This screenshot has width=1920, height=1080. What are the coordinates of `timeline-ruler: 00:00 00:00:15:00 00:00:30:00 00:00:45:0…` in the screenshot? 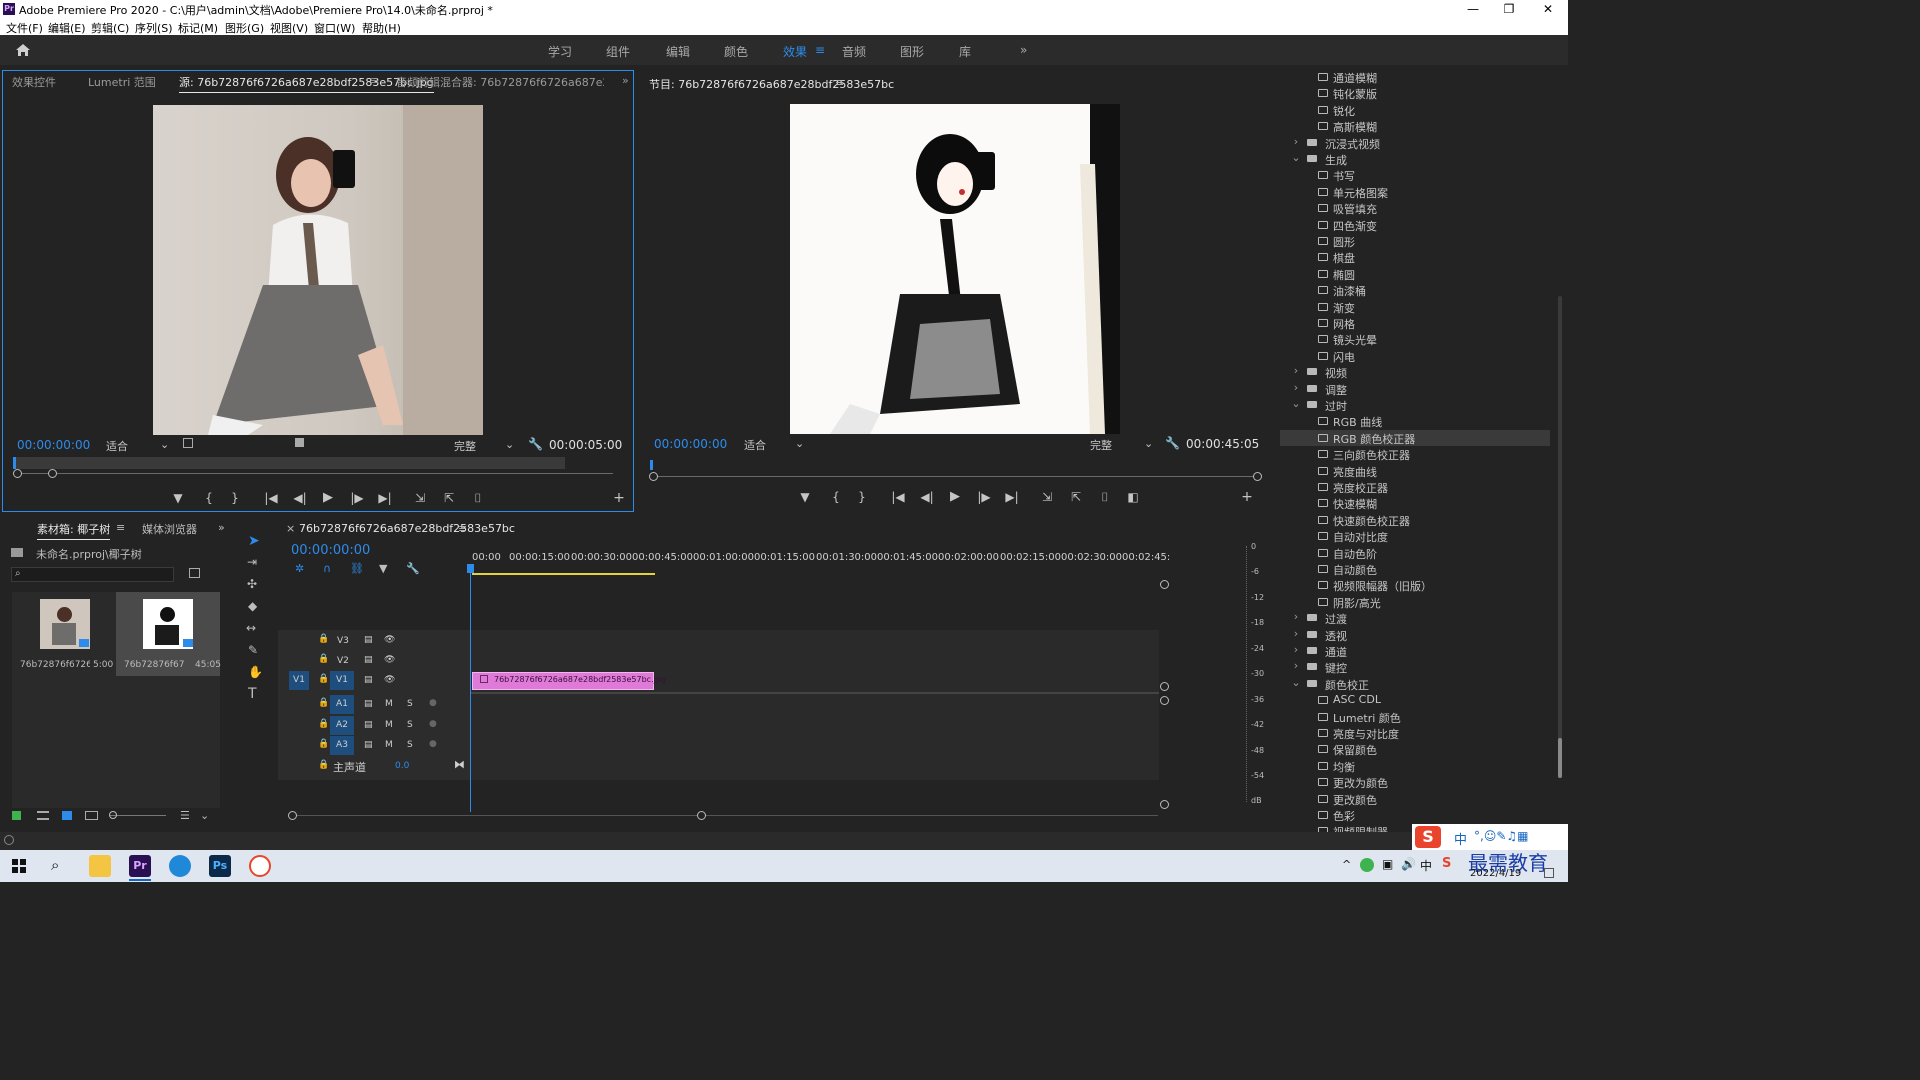 It's located at (821, 562).